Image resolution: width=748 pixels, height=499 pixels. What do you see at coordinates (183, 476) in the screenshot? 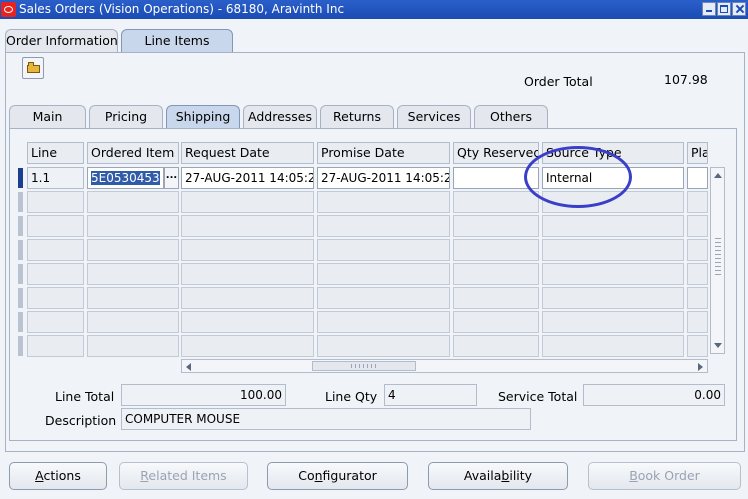
I see `related-items-button: Related Items` at bounding box center [183, 476].